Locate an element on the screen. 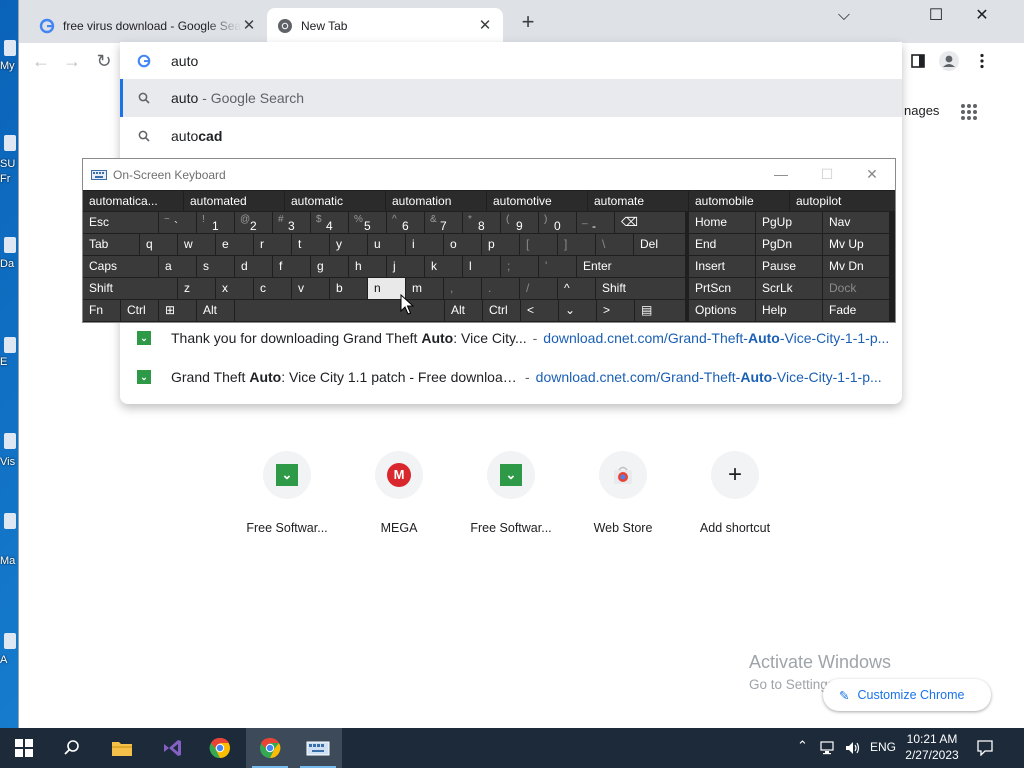 This screenshot has width=1024, height=768. profile-avatar-icon is located at coordinates (949, 61).